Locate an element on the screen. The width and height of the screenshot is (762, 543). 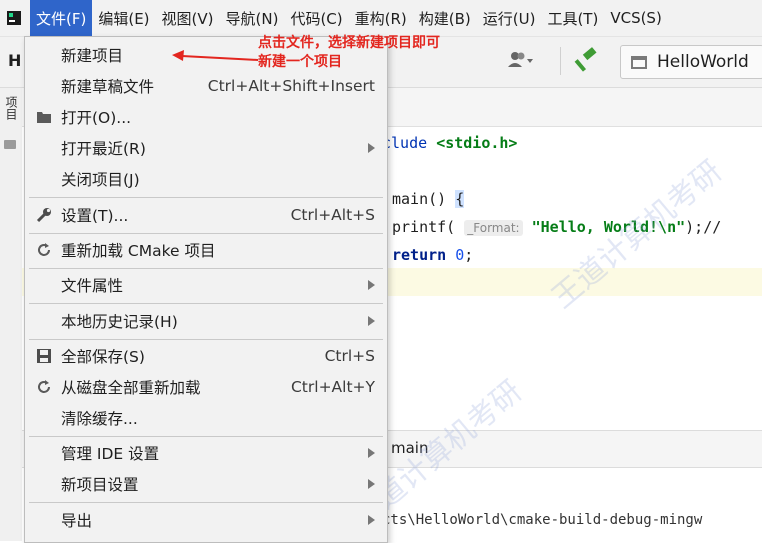
code-line-include: clude <stdio.h> is located at coordinates (450, 143).